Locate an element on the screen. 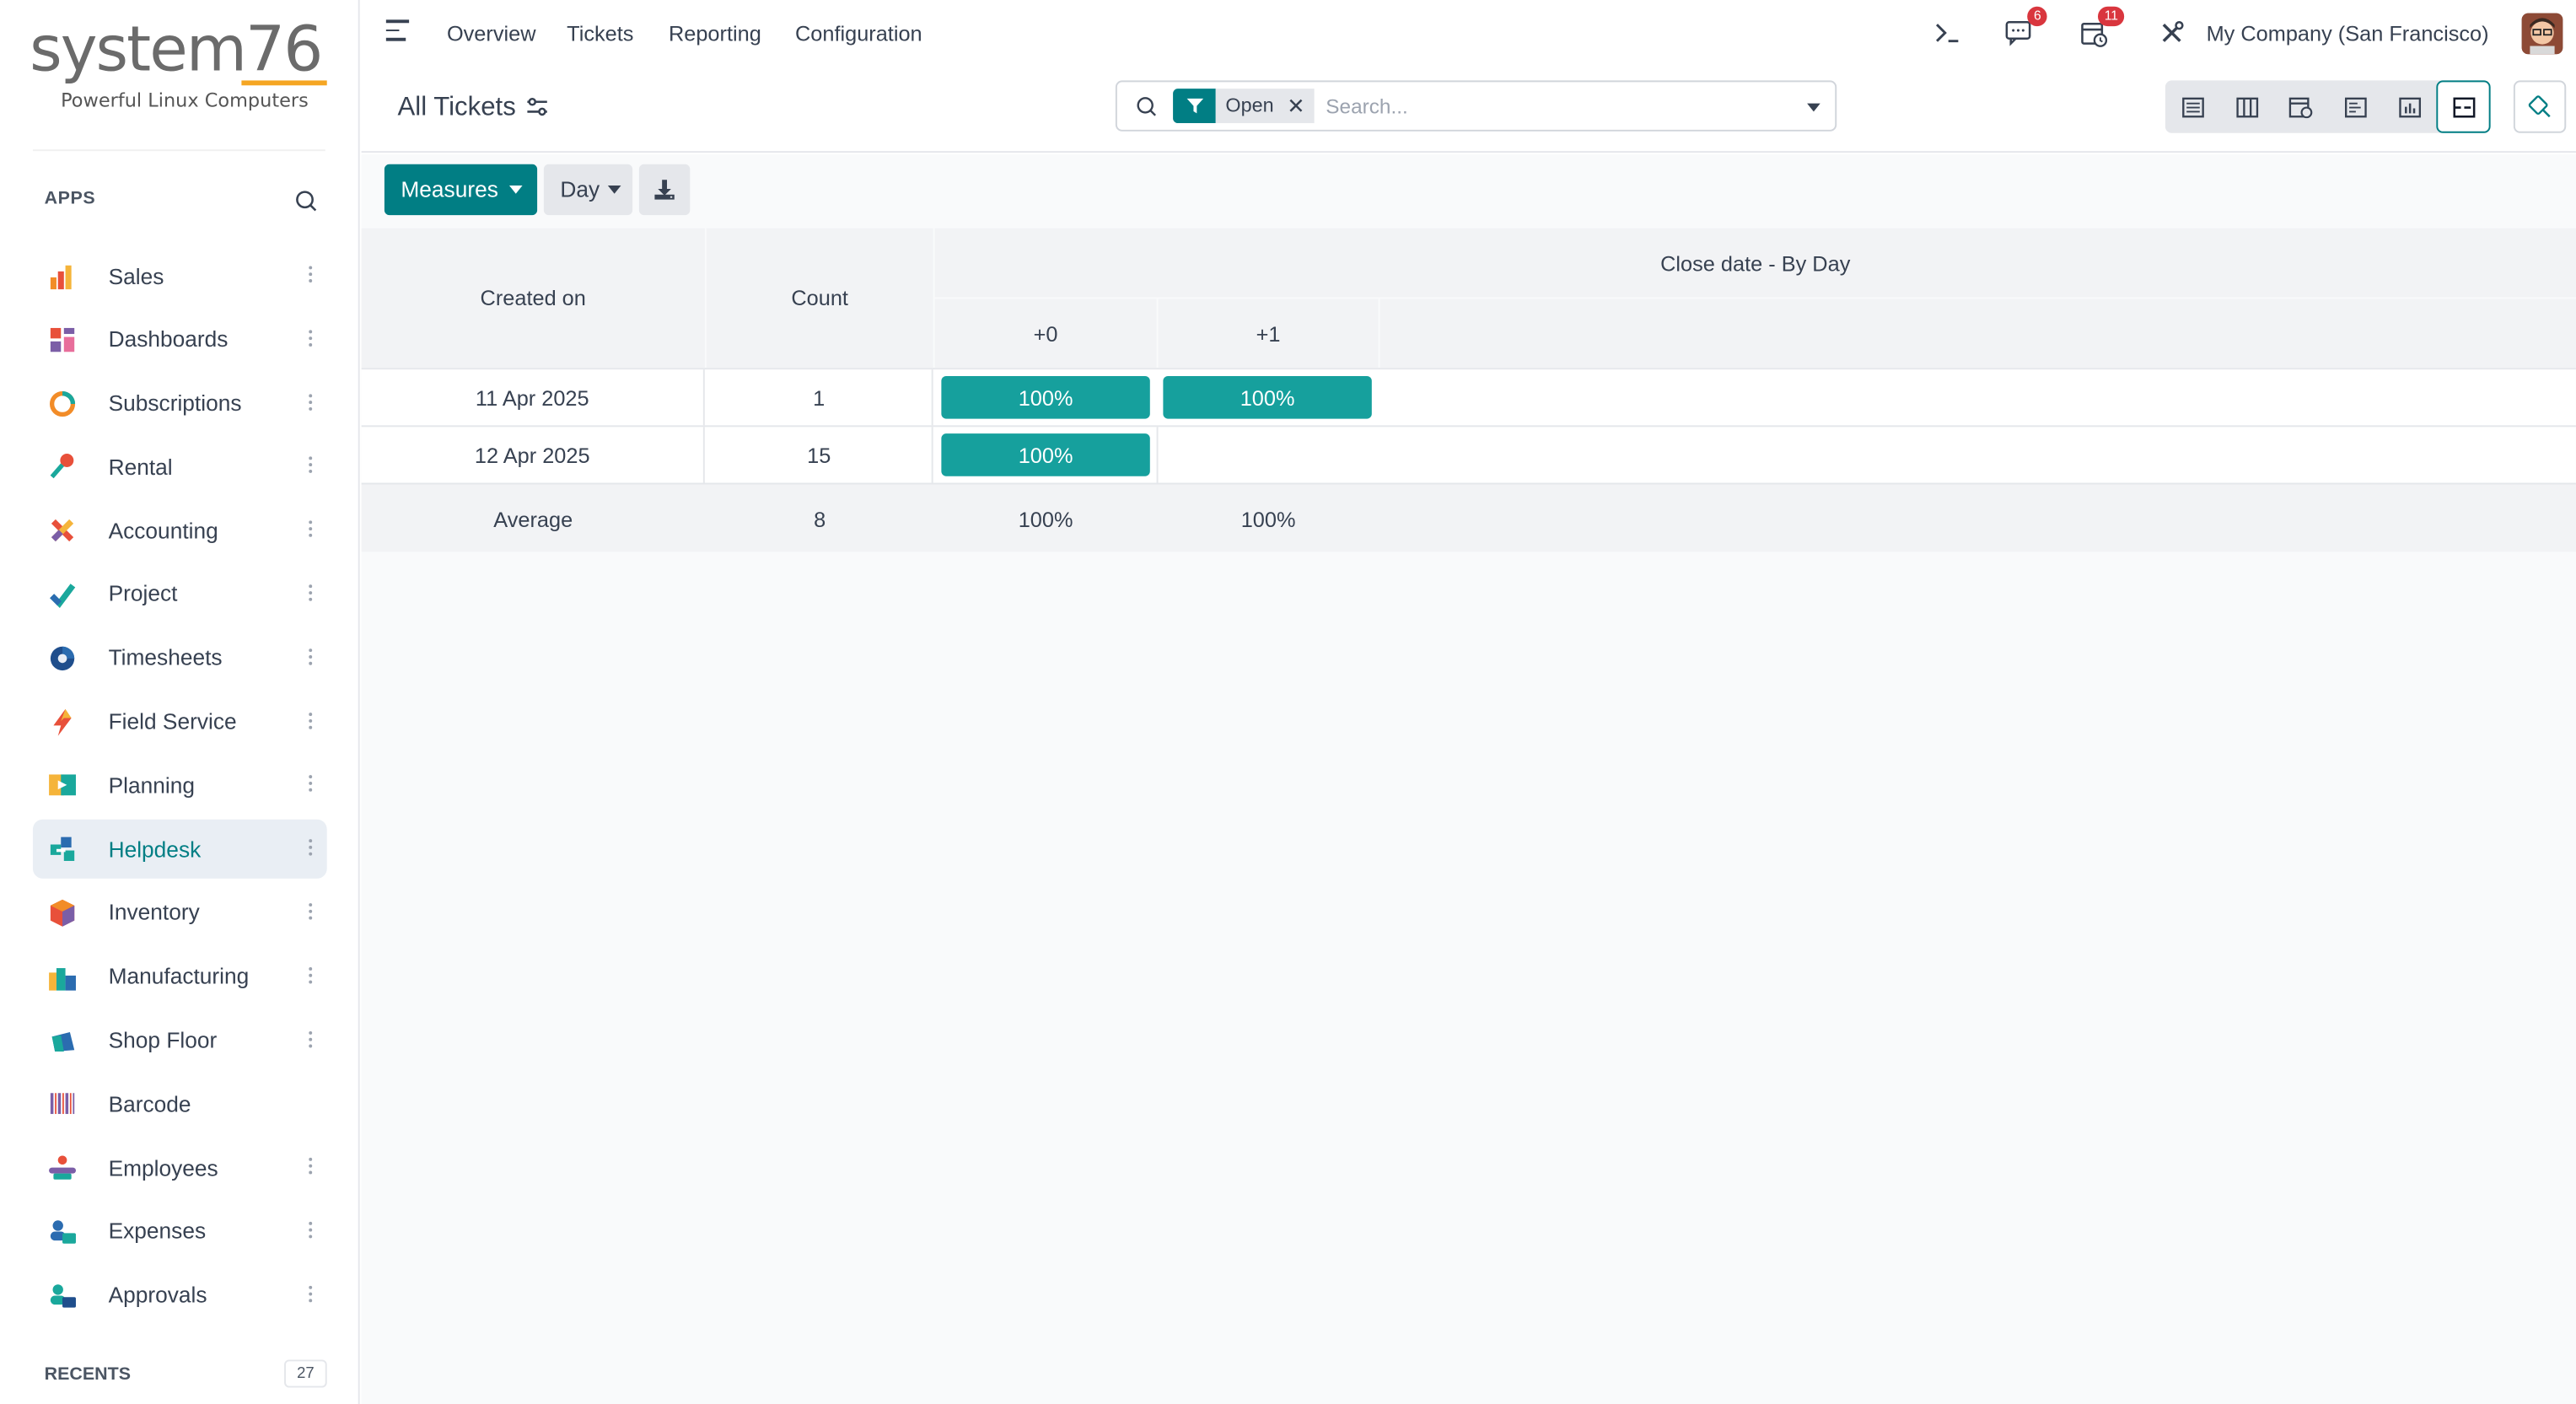 This screenshot has width=2576, height=1404. shop-floor-icon is located at coordinates (63, 1040).